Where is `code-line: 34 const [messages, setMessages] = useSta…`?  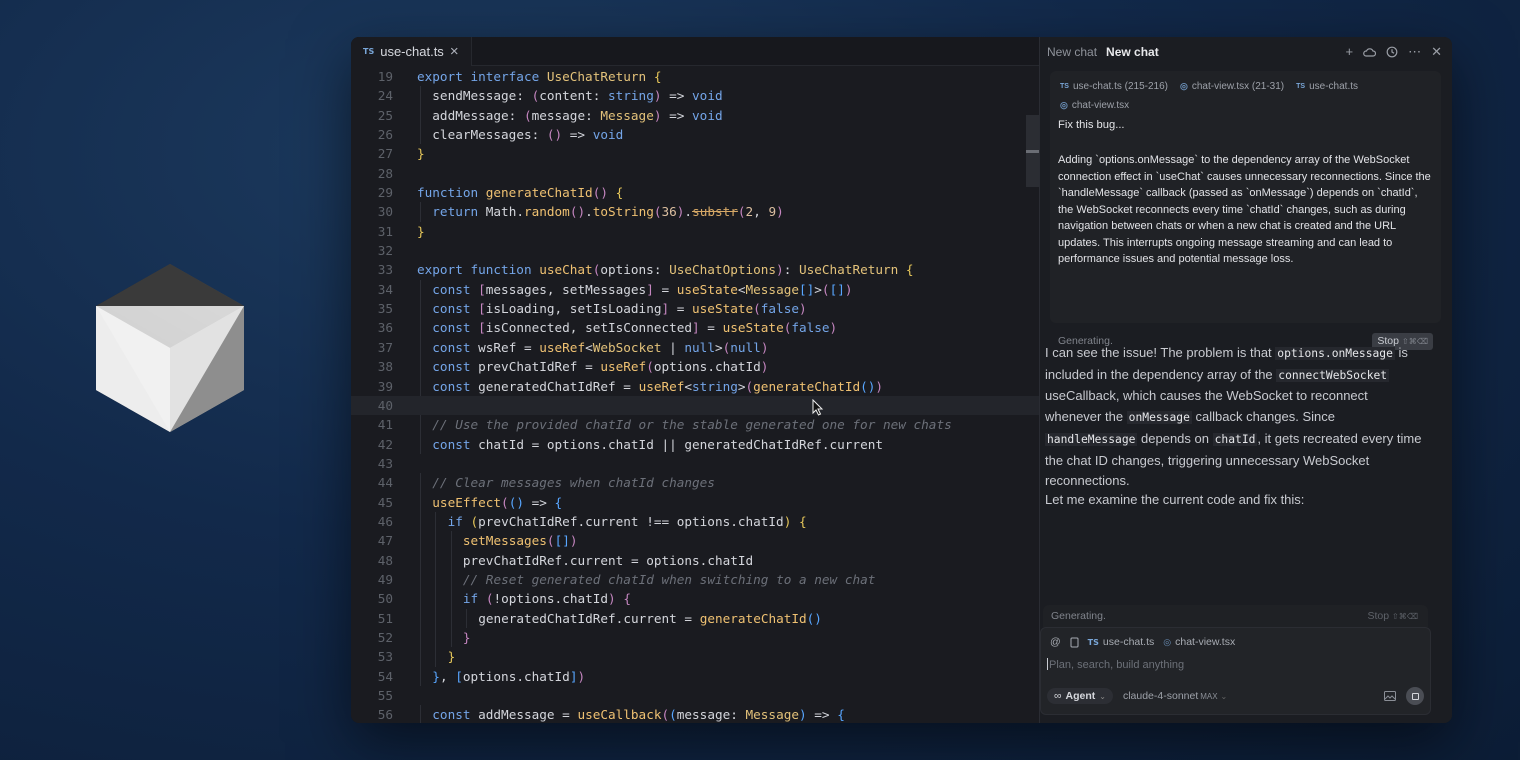 code-line: 34 const [messages, setMessages] = useSta… is located at coordinates (695, 289).